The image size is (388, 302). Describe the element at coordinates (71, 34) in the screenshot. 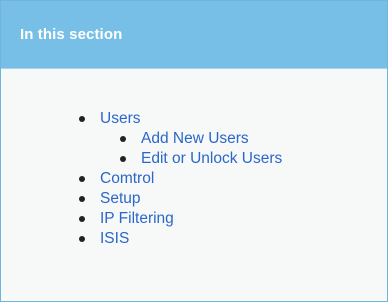

I see `panel-title: In this section` at that location.